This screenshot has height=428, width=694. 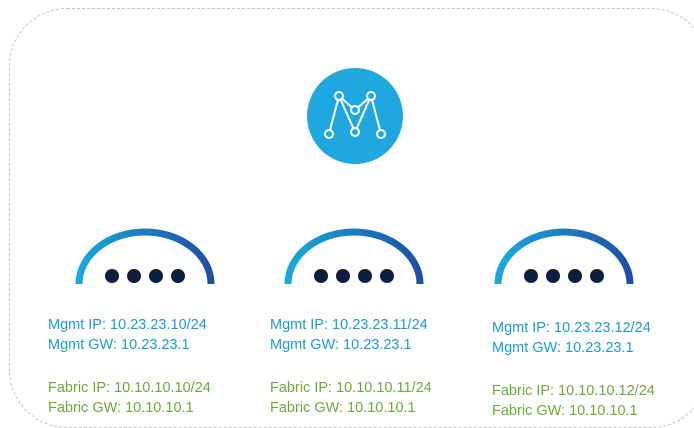 I want to click on fabric-ip-label: Fabric IP: 10.10.10.10/24, so click(x=129, y=388).